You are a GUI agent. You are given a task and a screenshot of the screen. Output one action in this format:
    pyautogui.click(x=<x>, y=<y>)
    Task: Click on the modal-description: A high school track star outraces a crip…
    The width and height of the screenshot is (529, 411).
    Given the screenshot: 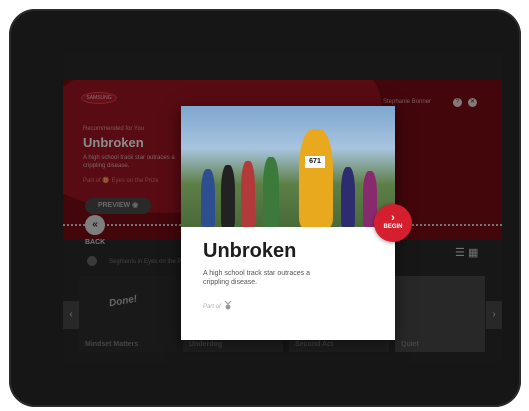 What is the action you would take?
    pyautogui.click(x=256, y=278)
    